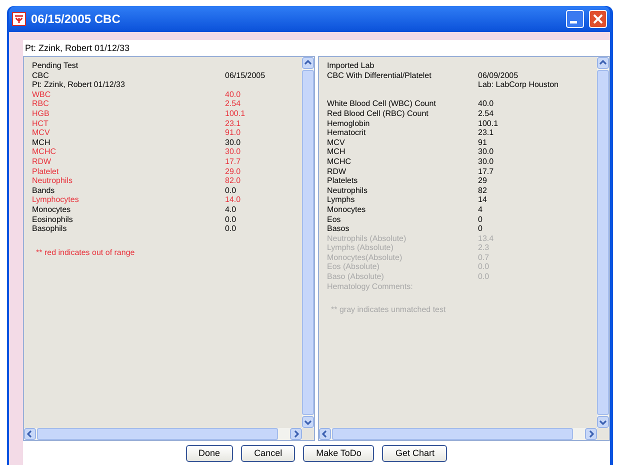 The height and width of the screenshot is (465, 618). I want to click on test-name: Hematology Comments:, so click(370, 287).